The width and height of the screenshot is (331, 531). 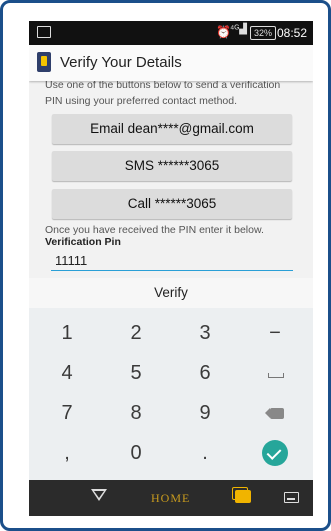 I want to click on key-6: 6, so click(x=205, y=373).